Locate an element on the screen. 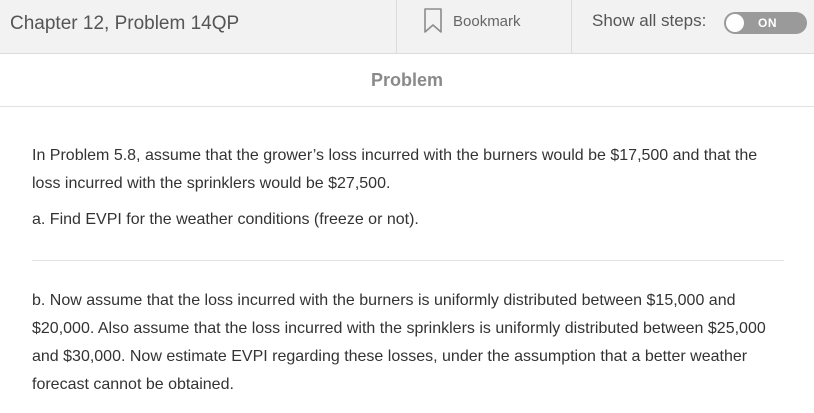 The height and width of the screenshot is (413, 814). bookmark-button: Bookmark is located at coordinates (484, 27).